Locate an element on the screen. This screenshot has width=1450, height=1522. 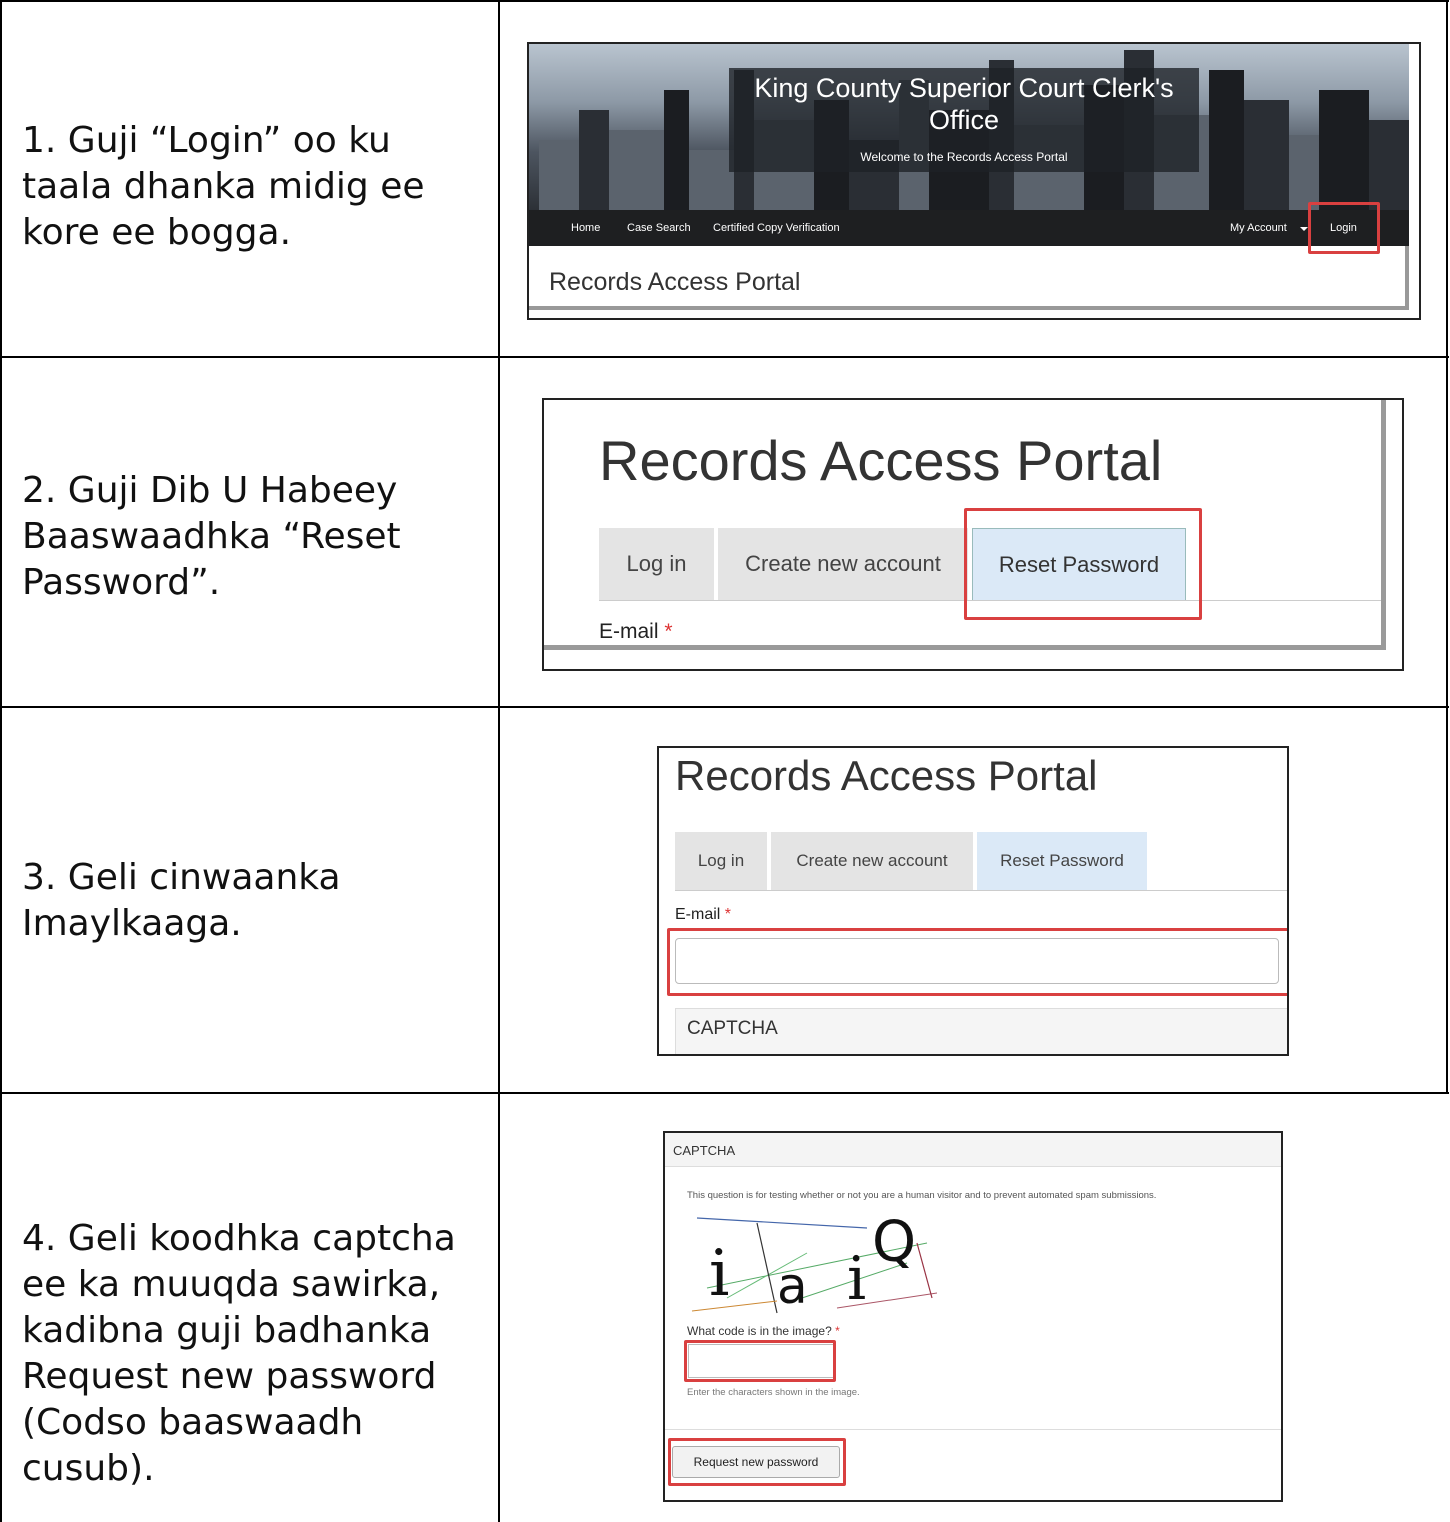
form-divider is located at coordinates (973, 1429).